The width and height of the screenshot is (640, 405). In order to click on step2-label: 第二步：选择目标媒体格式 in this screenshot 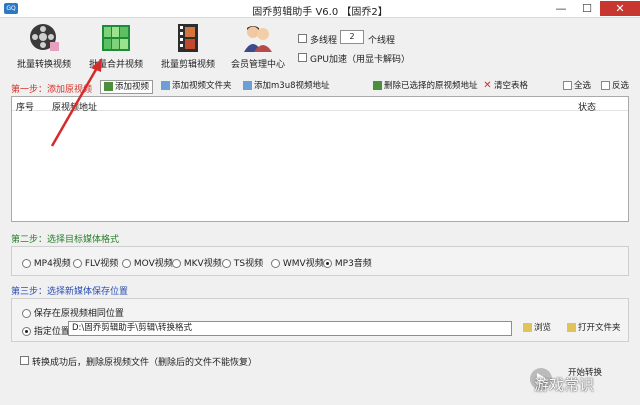, I will do `click(65, 240)`.